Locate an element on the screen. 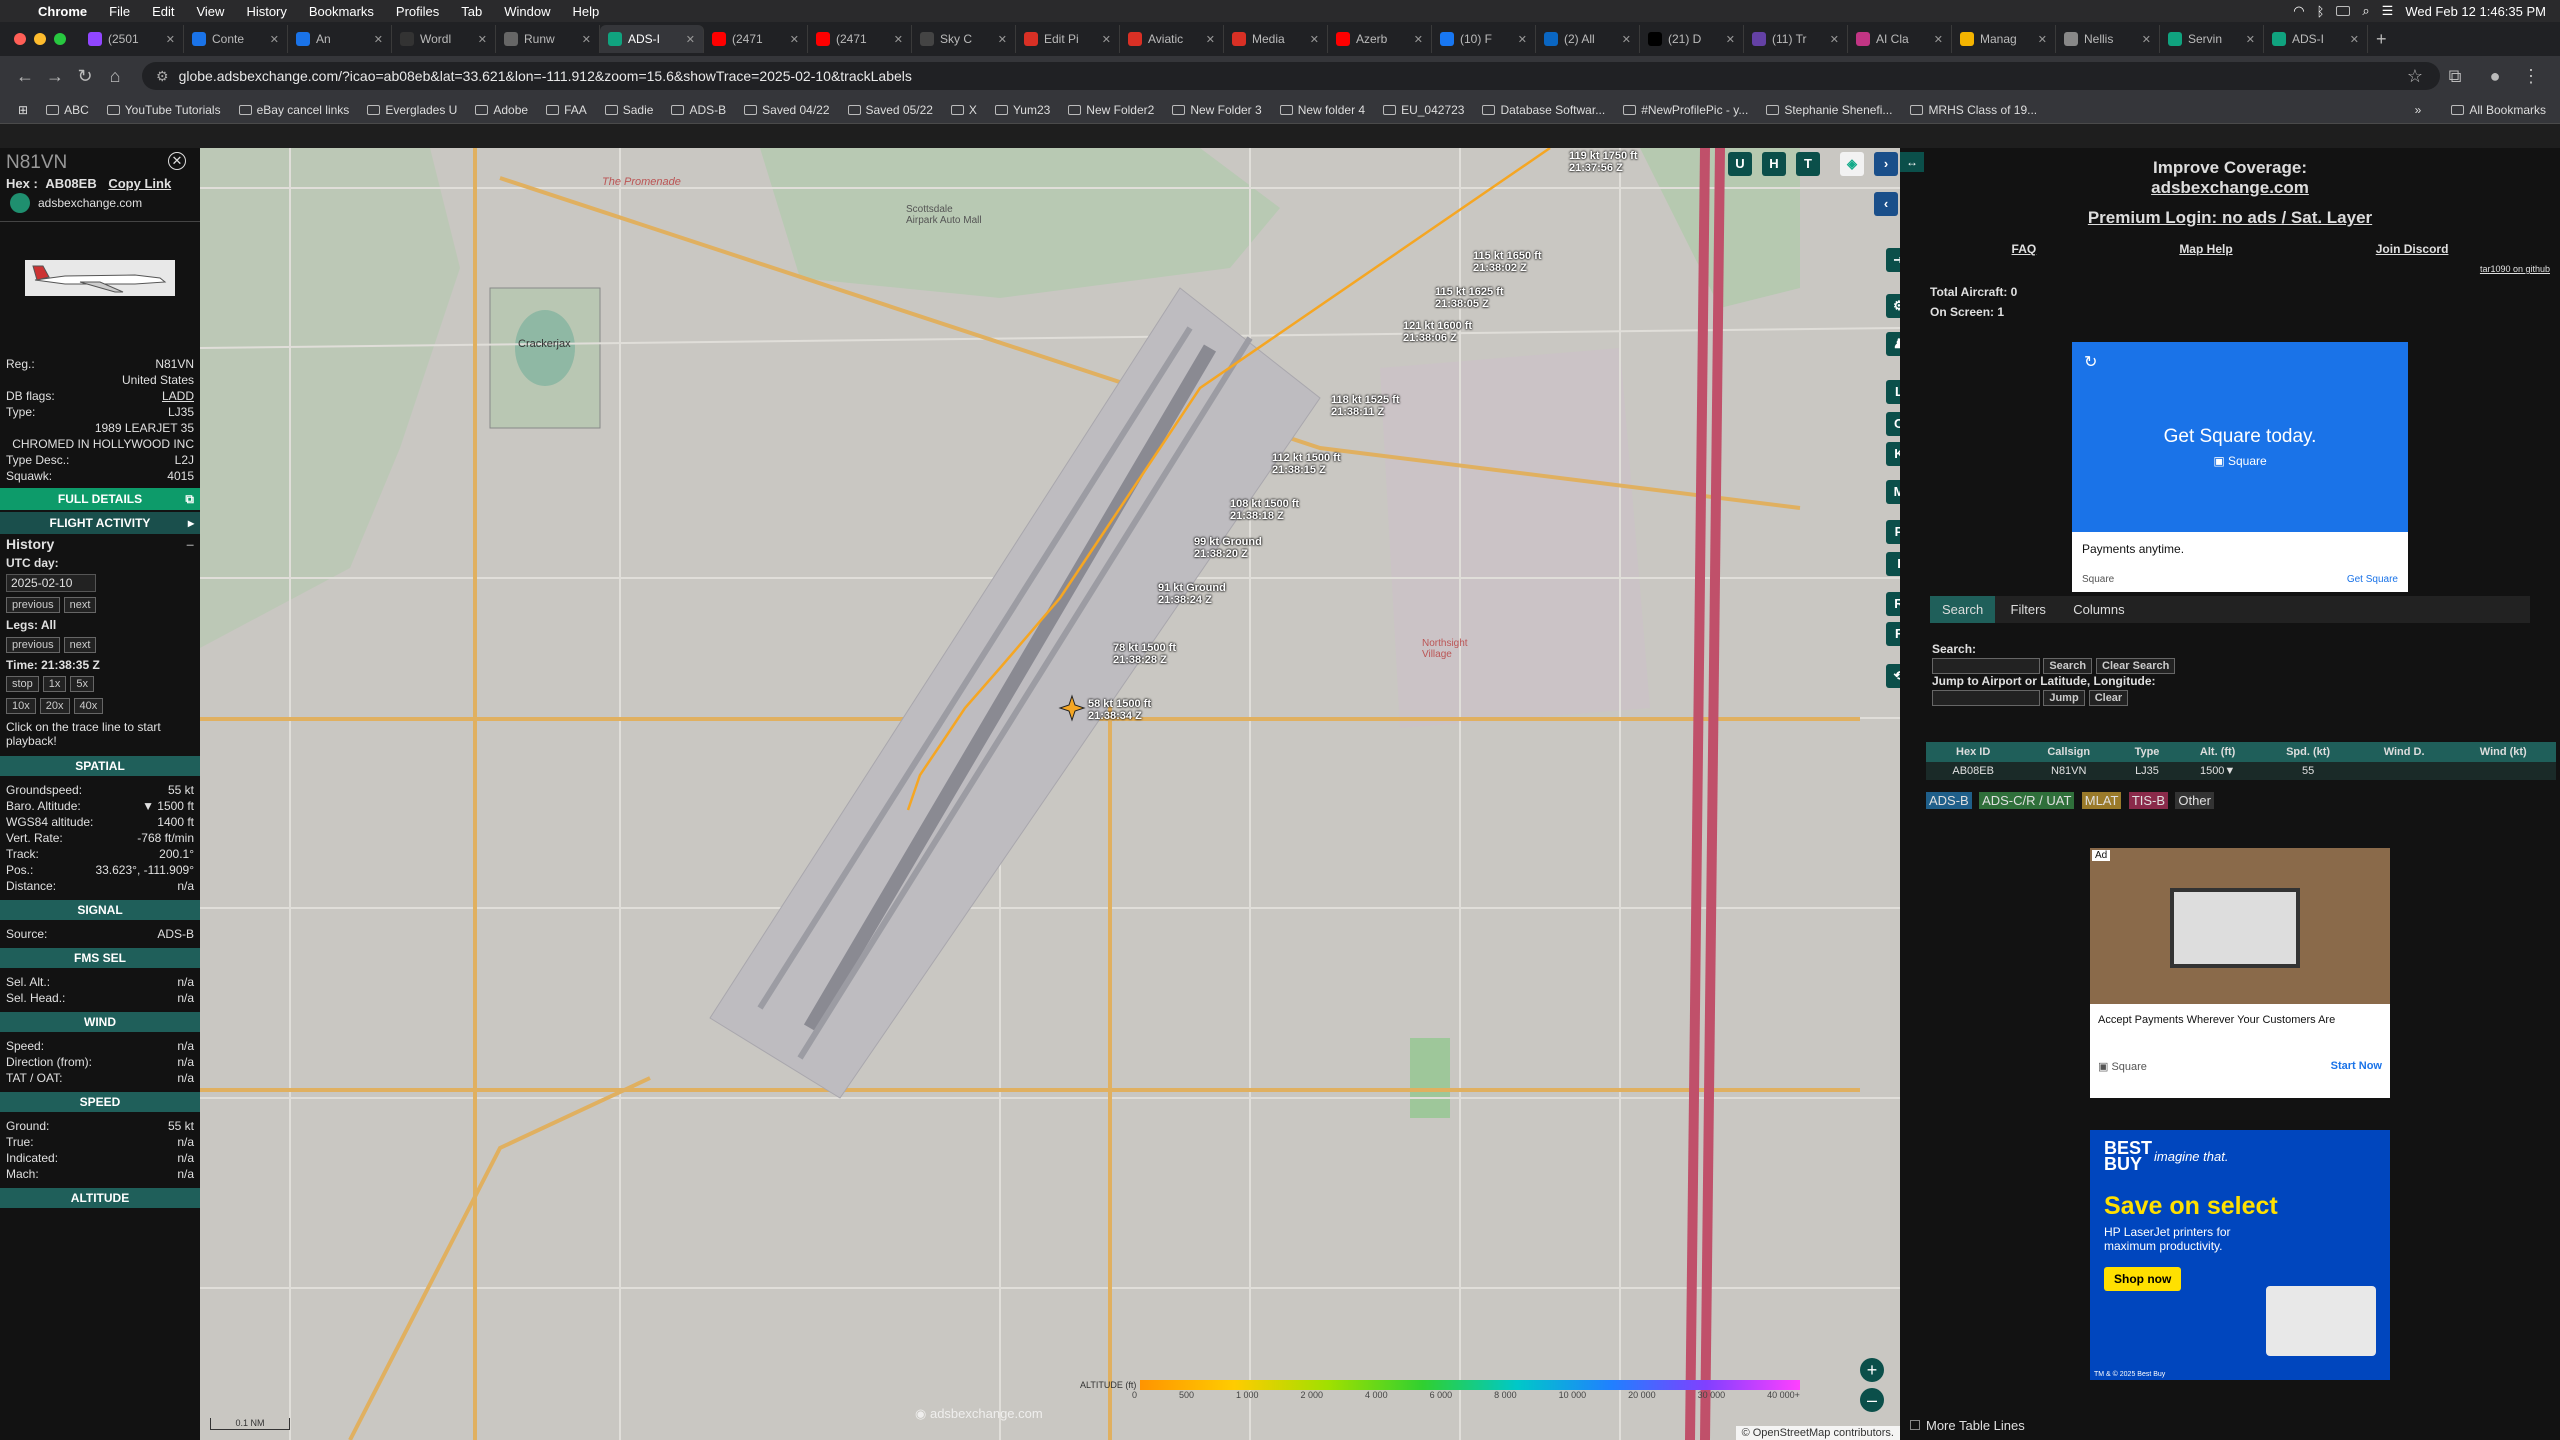 The width and height of the screenshot is (2560, 1440). dbflags-value: LADD is located at coordinates (178, 396).